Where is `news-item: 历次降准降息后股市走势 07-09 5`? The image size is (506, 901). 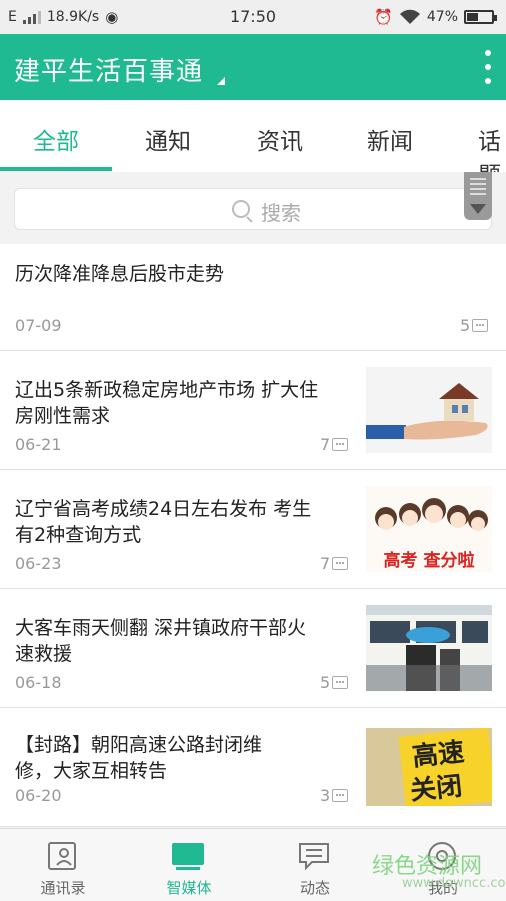
news-item: 历次降准降息后股市走势 07-09 5 is located at coordinates (253, 297).